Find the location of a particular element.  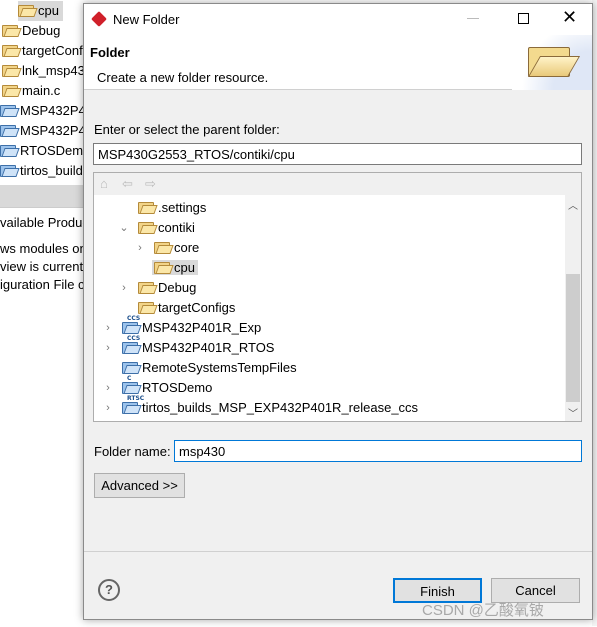

explorer-item-label: main.c is located at coordinates (41, 90).